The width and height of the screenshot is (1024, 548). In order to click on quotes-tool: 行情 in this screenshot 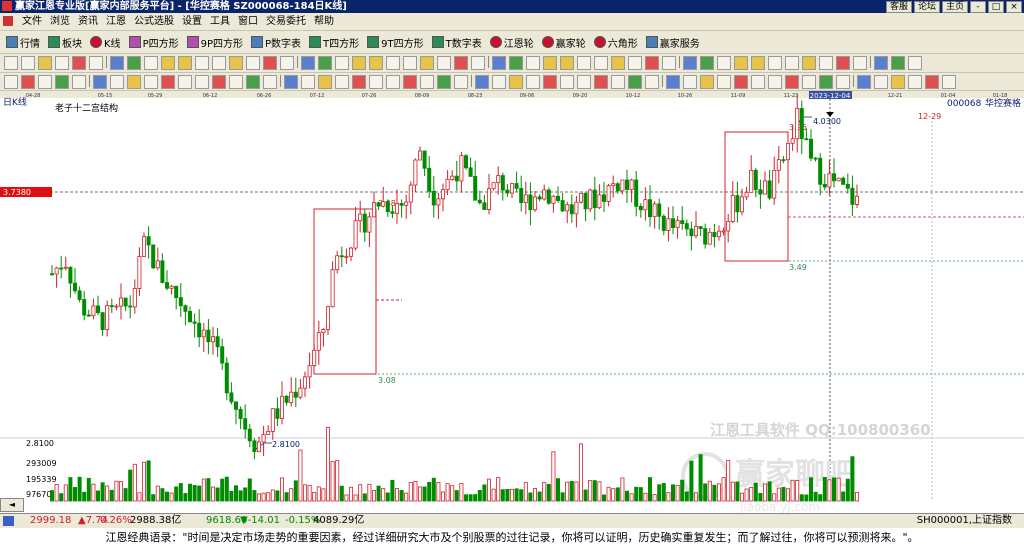, I will do `click(23, 42)`.